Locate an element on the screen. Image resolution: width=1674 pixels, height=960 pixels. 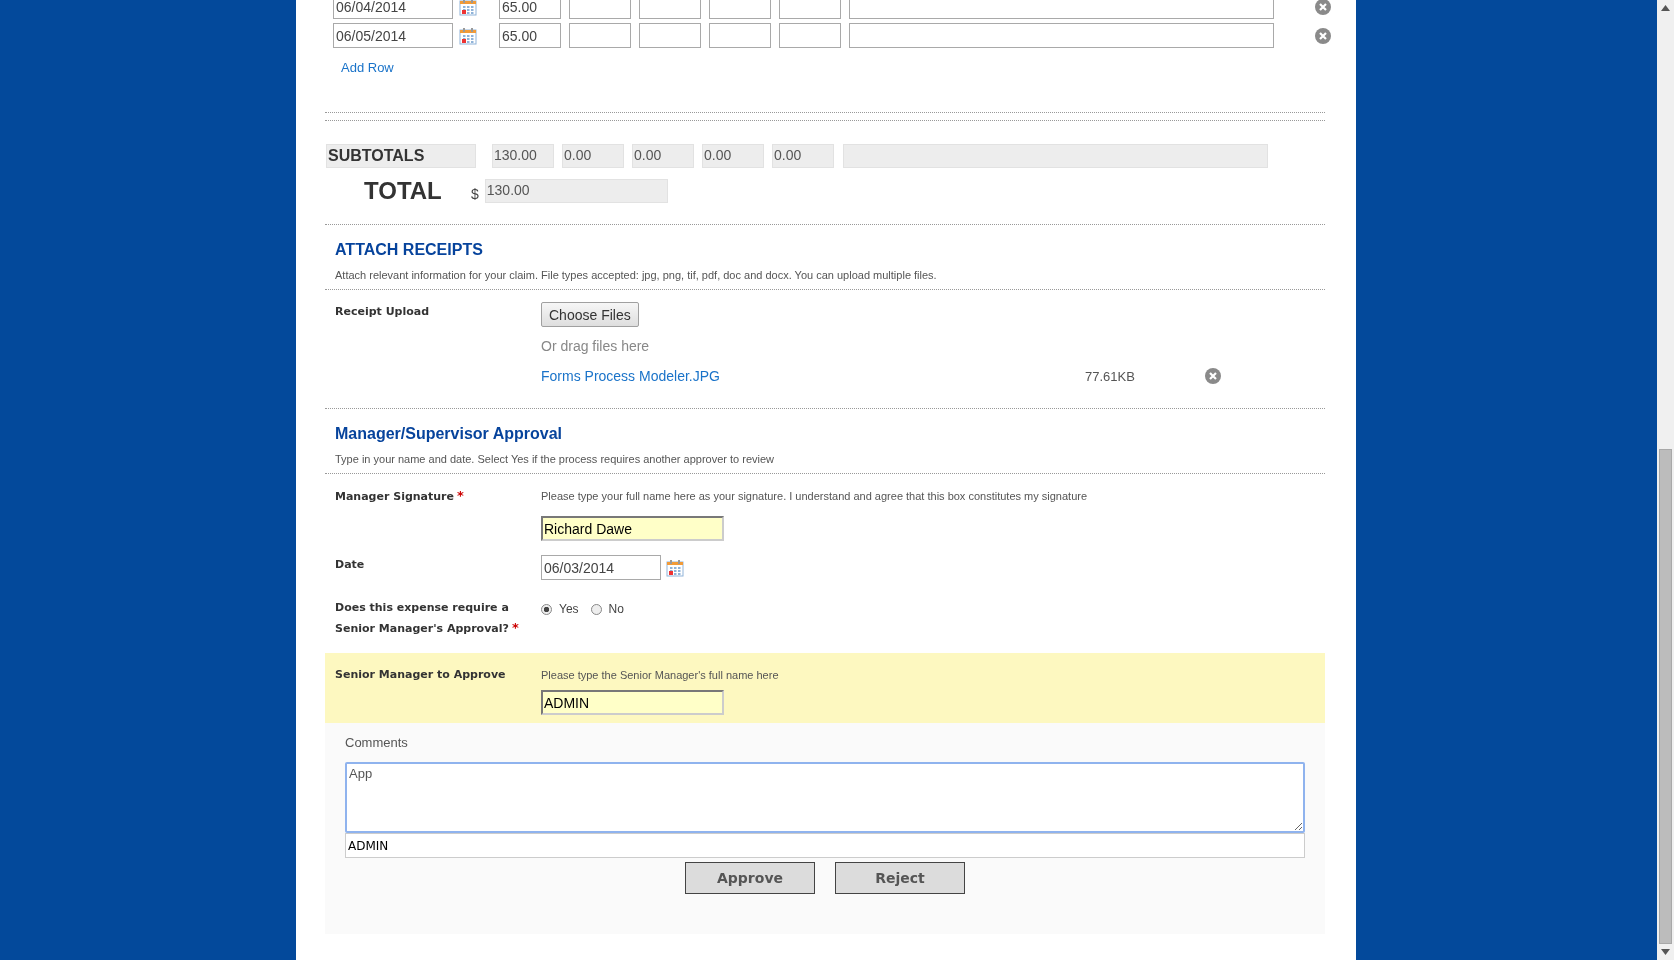
date-field: 06/05/2014 is located at coordinates (393, 35).